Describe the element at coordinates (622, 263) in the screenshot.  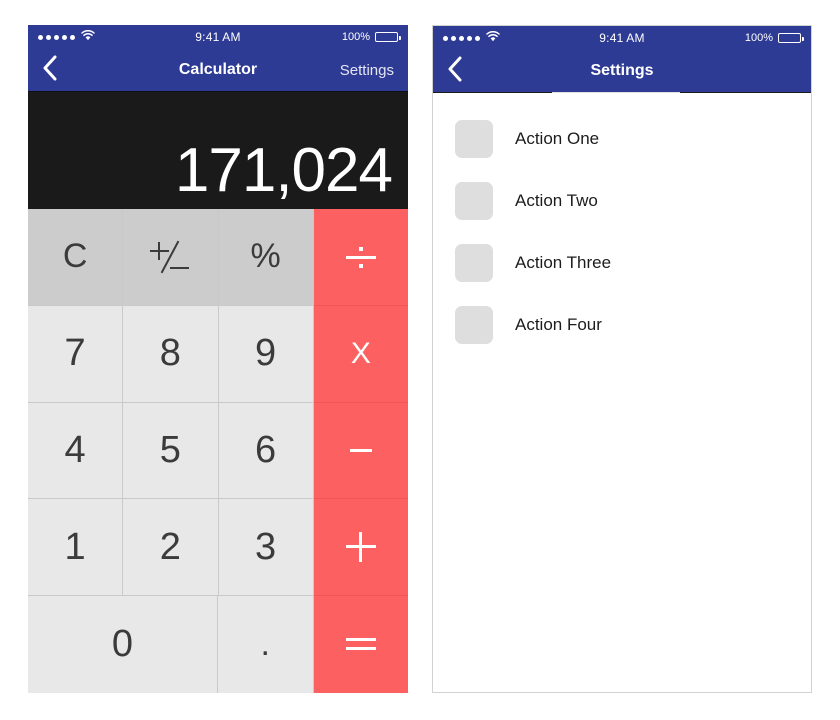
I see `list-item: Action Three` at that location.